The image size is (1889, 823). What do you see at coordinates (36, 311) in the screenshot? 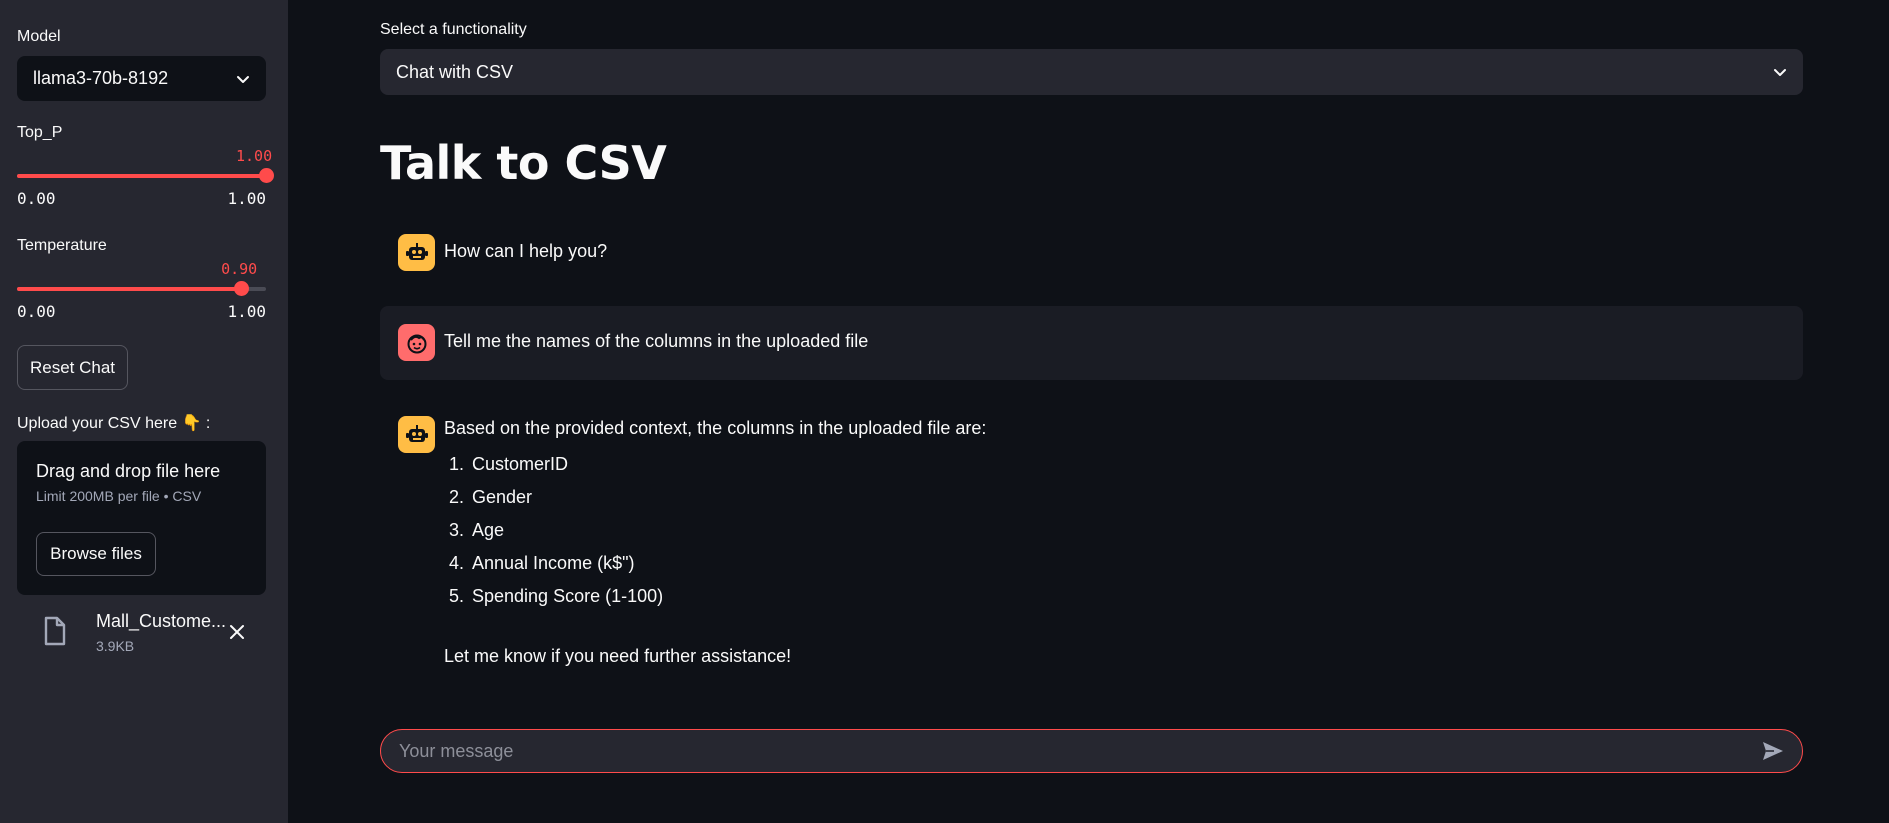
I see `temperature-min: 0.00` at bounding box center [36, 311].